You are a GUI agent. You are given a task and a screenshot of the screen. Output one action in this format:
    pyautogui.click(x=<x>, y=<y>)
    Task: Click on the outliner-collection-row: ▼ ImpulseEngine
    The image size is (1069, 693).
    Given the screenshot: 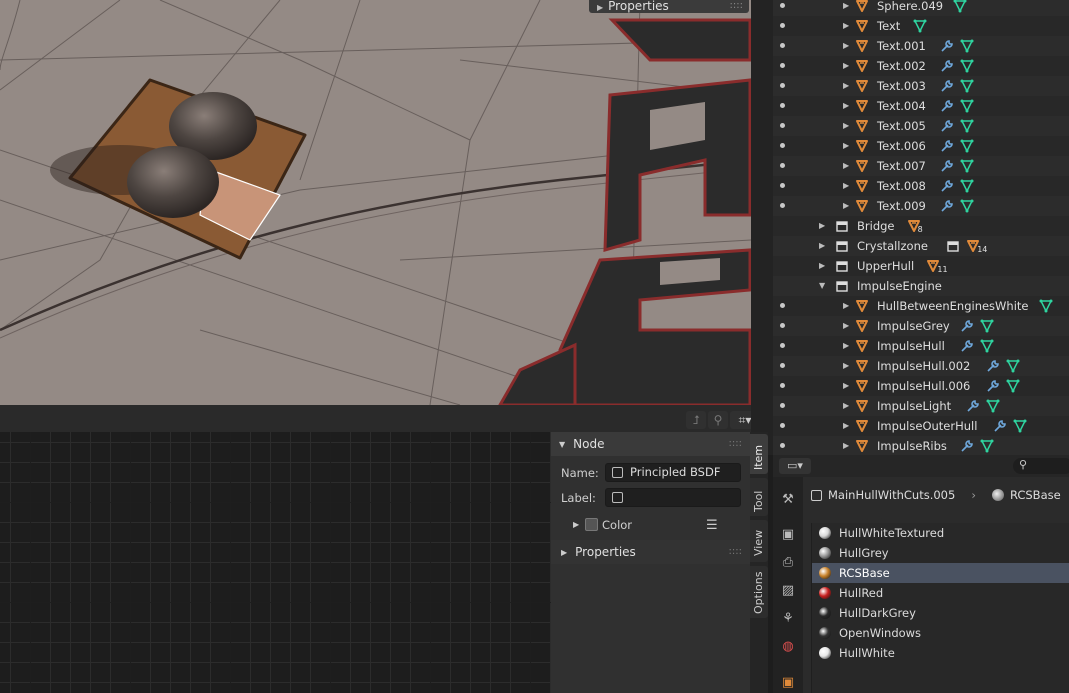 What is the action you would take?
    pyautogui.click(x=921, y=286)
    